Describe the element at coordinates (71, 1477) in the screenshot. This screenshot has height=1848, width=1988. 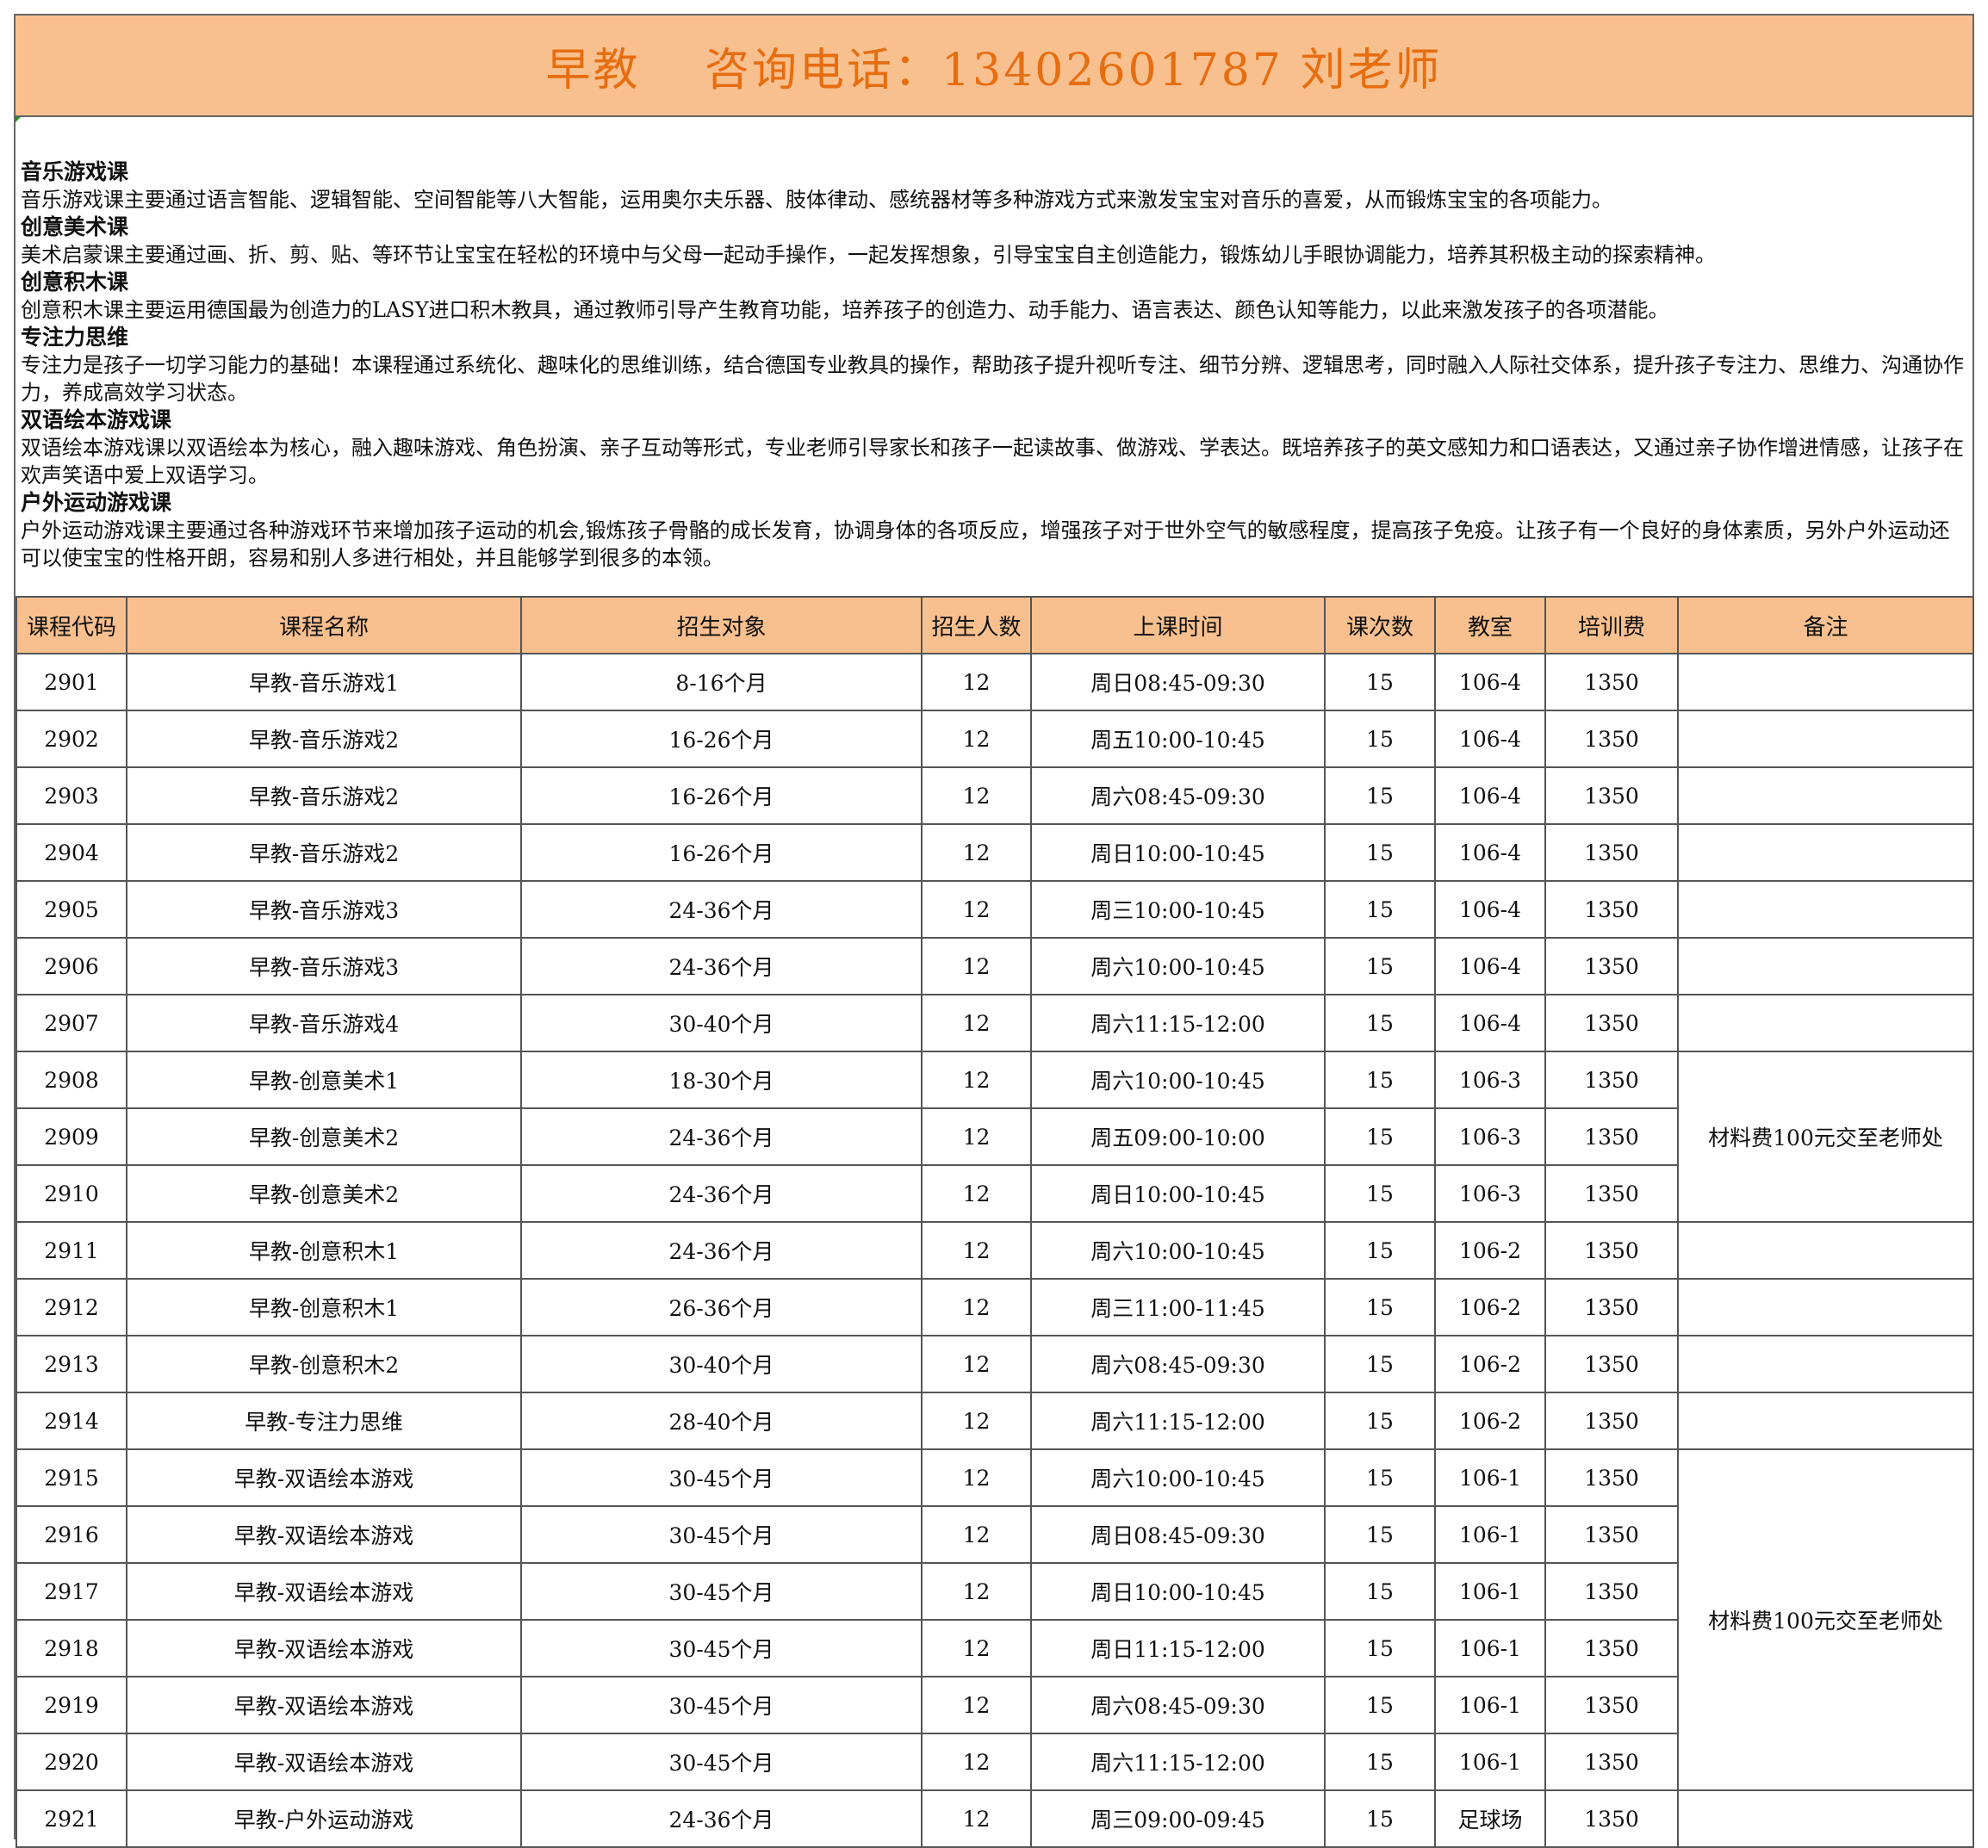
I see `table-cell: 2915` at that location.